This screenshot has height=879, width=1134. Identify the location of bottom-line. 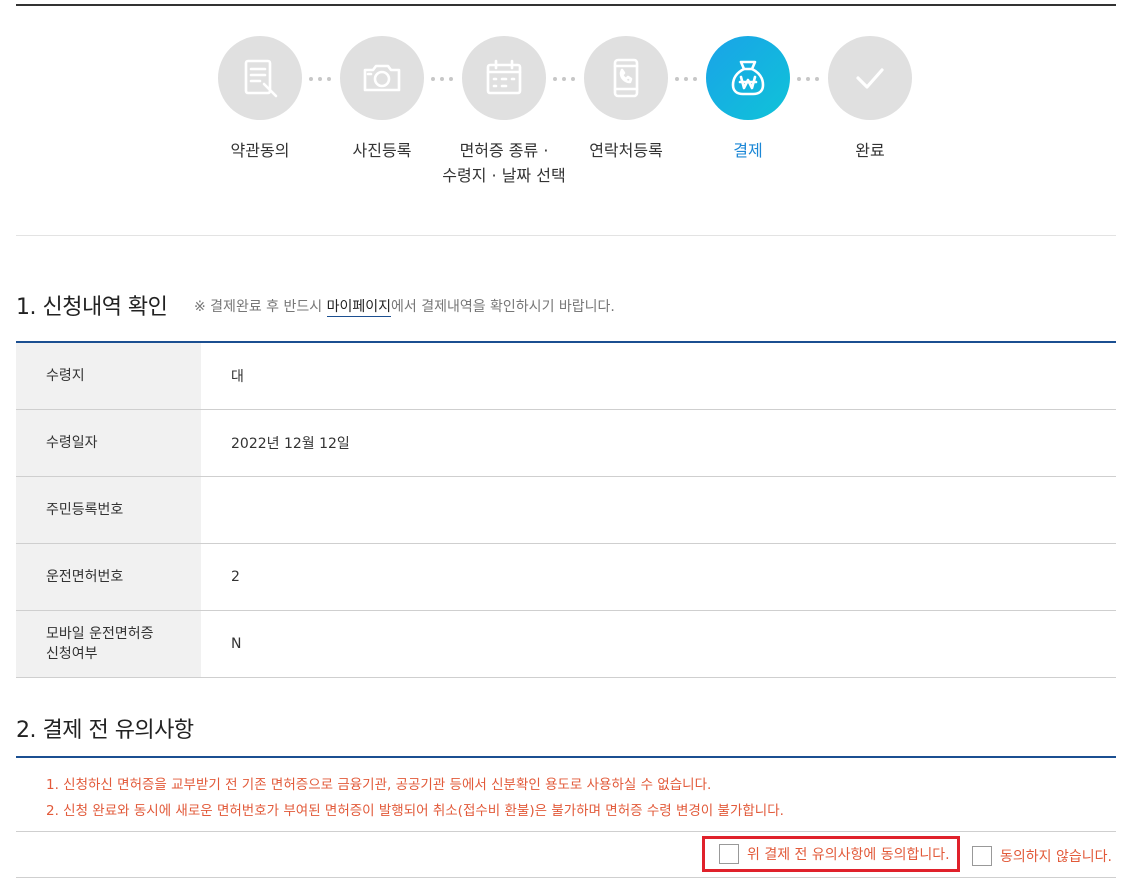
(566, 877).